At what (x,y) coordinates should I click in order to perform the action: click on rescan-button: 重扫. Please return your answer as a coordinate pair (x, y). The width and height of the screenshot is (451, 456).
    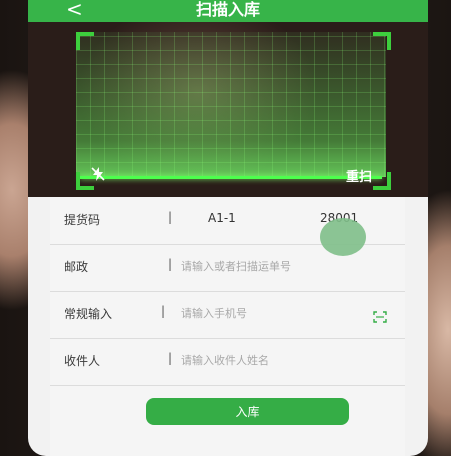
    Looking at the image, I should click on (359, 175).